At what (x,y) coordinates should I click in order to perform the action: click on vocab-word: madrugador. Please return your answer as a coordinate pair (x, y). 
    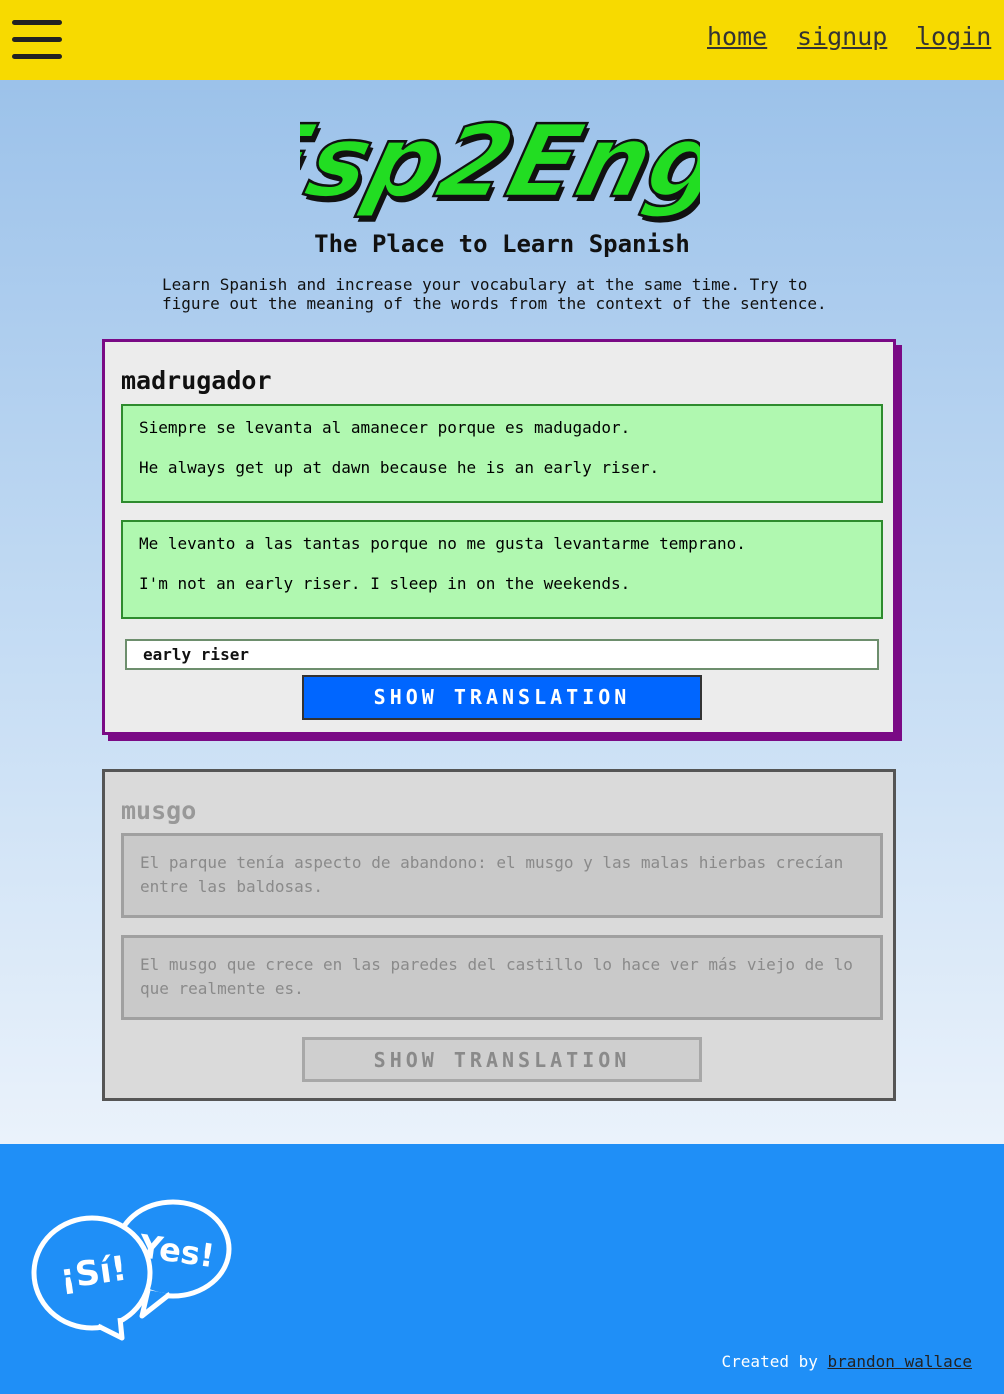
    Looking at the image, I should click on (196, 380).